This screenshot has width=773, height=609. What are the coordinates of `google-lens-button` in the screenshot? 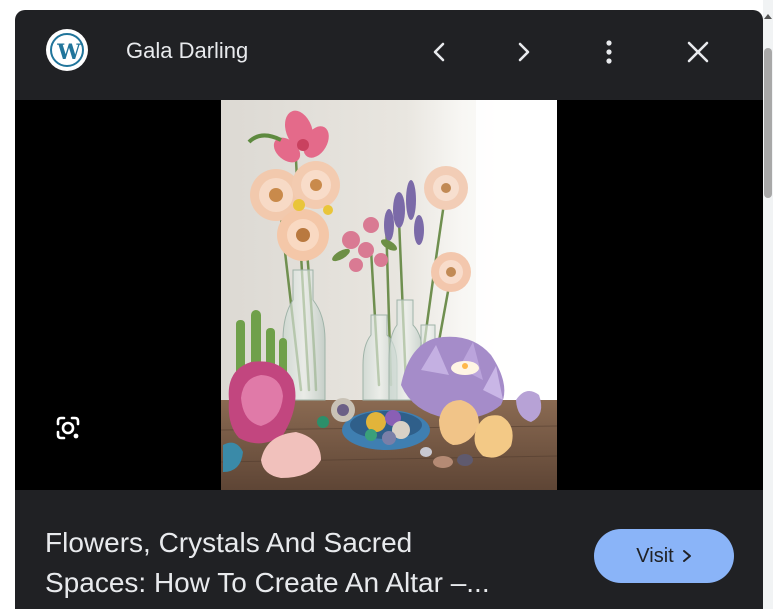 It's located at (68, 428).